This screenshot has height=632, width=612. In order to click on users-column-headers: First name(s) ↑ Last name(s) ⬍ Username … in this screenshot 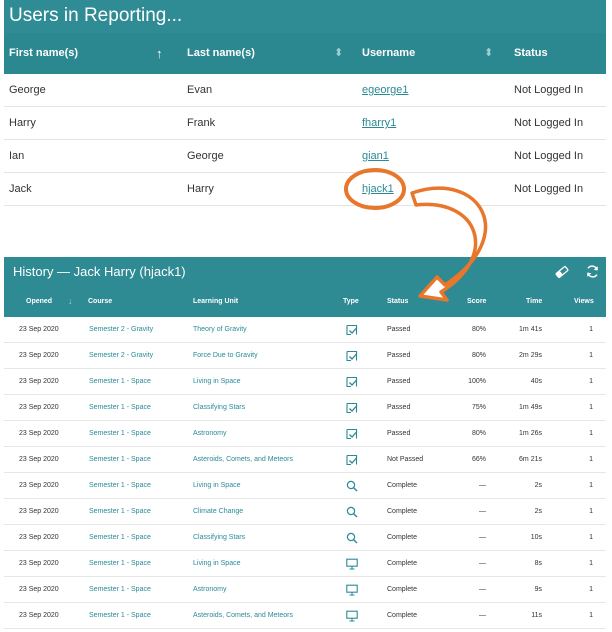, I will do `click(305, 53)`.